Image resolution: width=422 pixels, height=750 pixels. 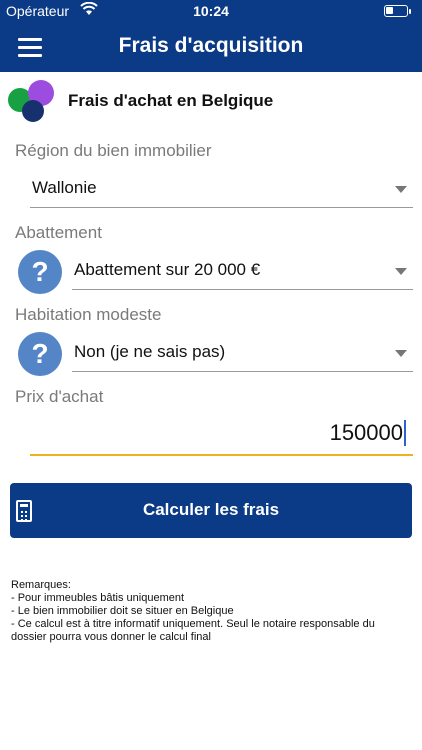 I want to click on calculate-button-label: Calculer les frais, so click(x=211, y=509).